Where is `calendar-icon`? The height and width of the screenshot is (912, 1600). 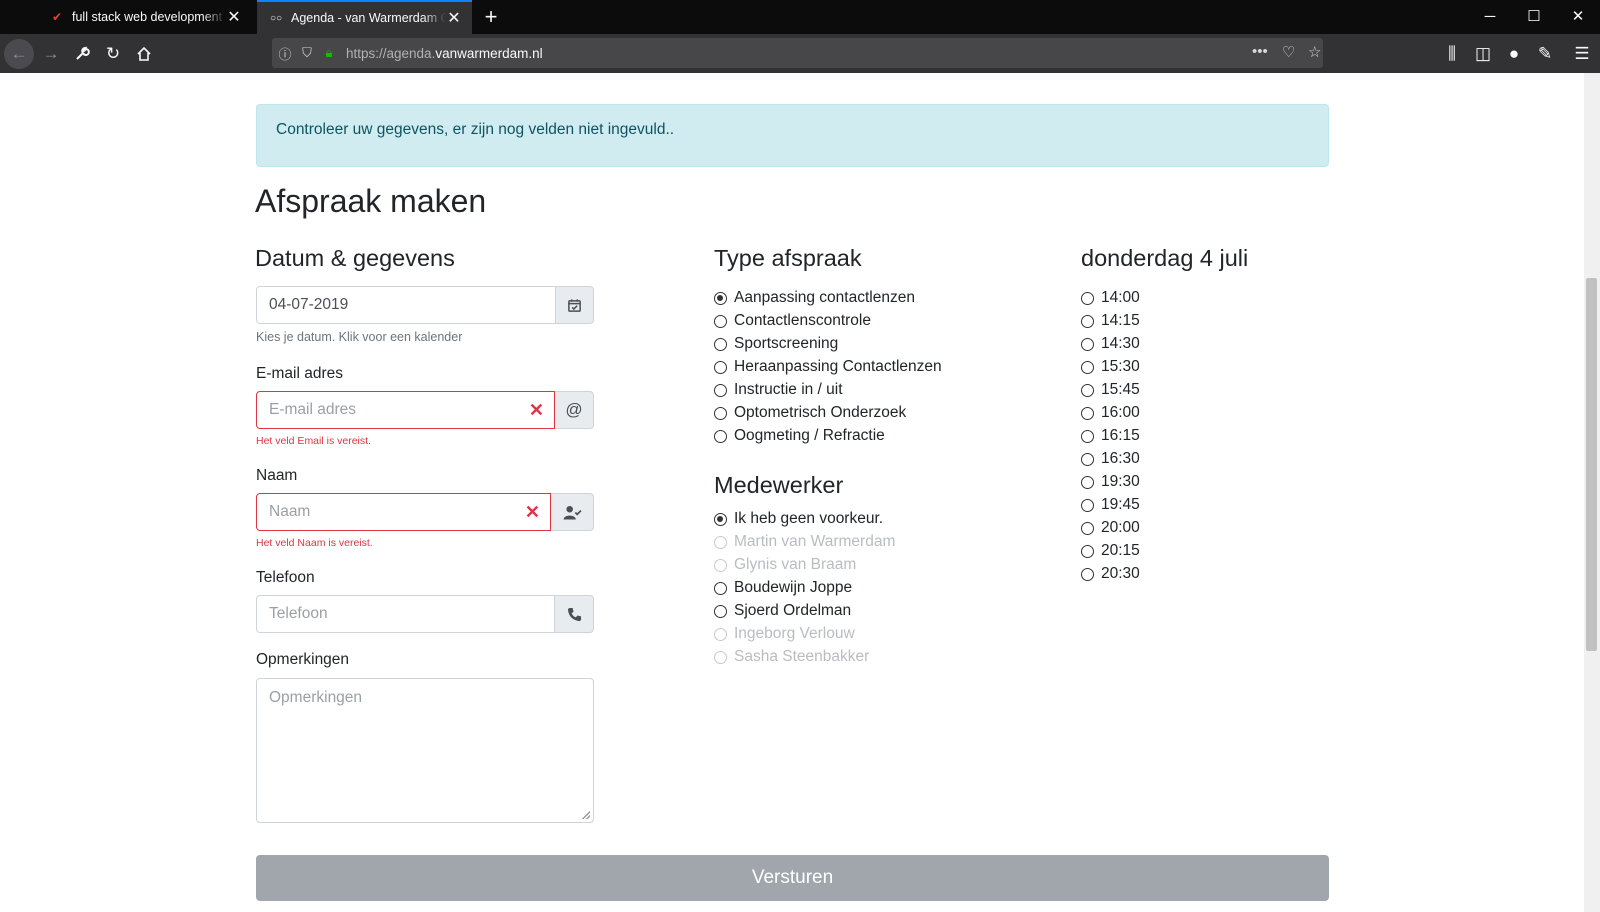
calendar-icon is located at coordinates (575, 305).